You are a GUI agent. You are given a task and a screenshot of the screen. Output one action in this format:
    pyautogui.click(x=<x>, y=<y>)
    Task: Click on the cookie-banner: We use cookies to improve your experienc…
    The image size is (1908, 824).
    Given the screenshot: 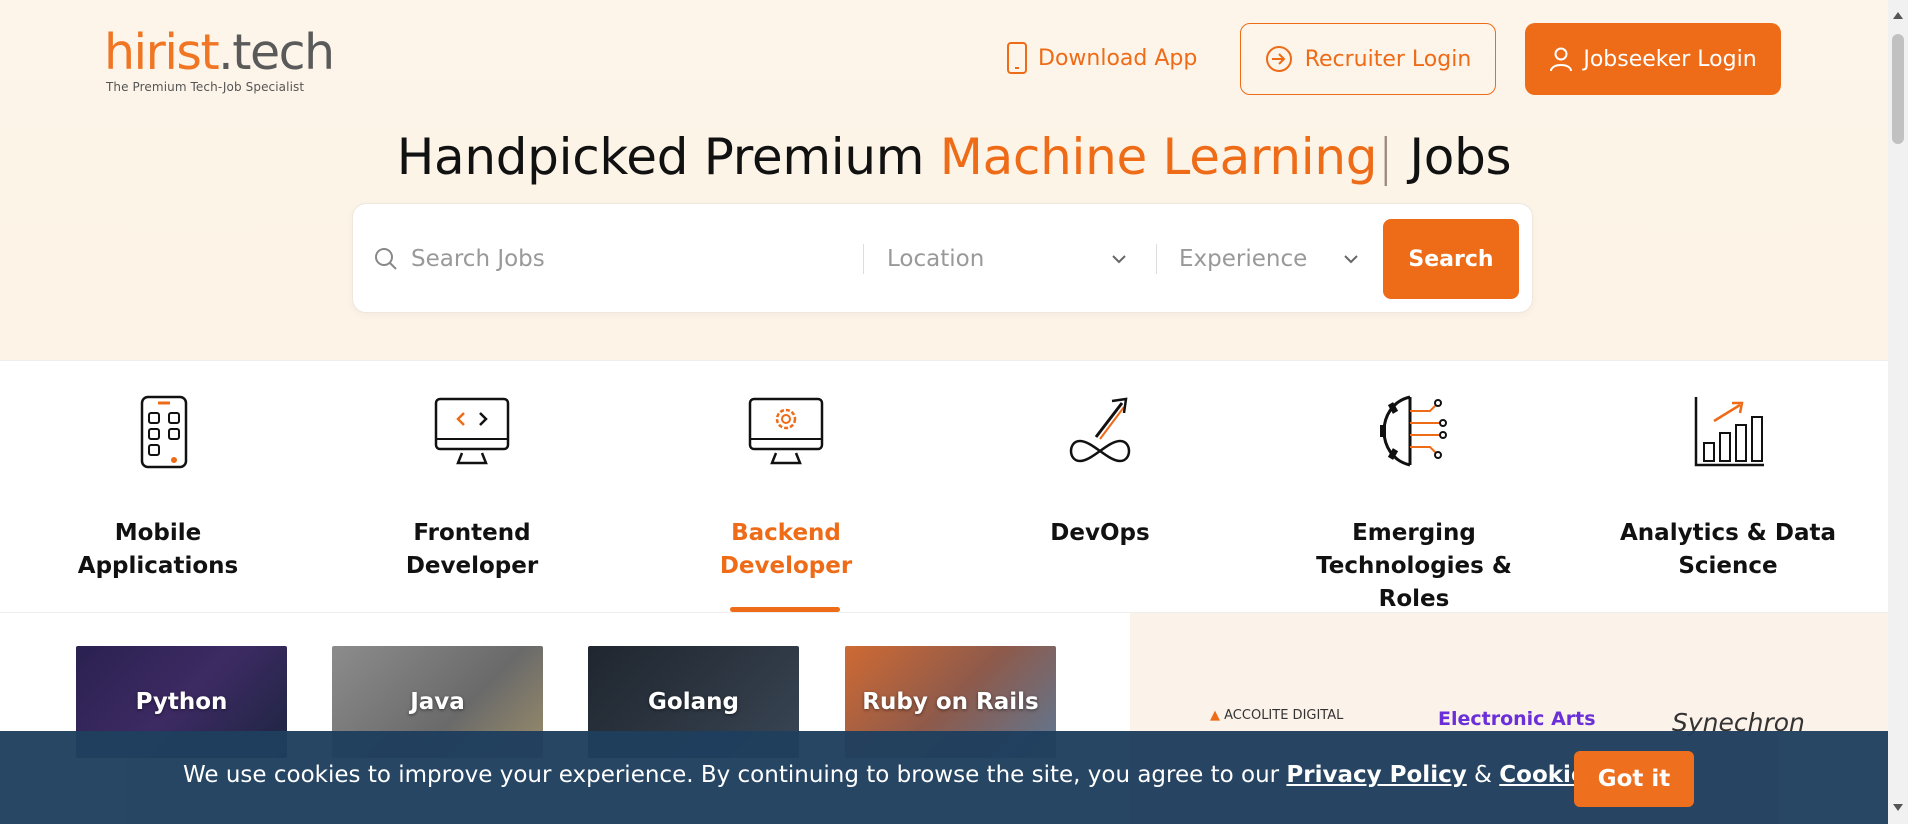 What is the action you would take?
    pyautogui.click(x=944, y=777)
    